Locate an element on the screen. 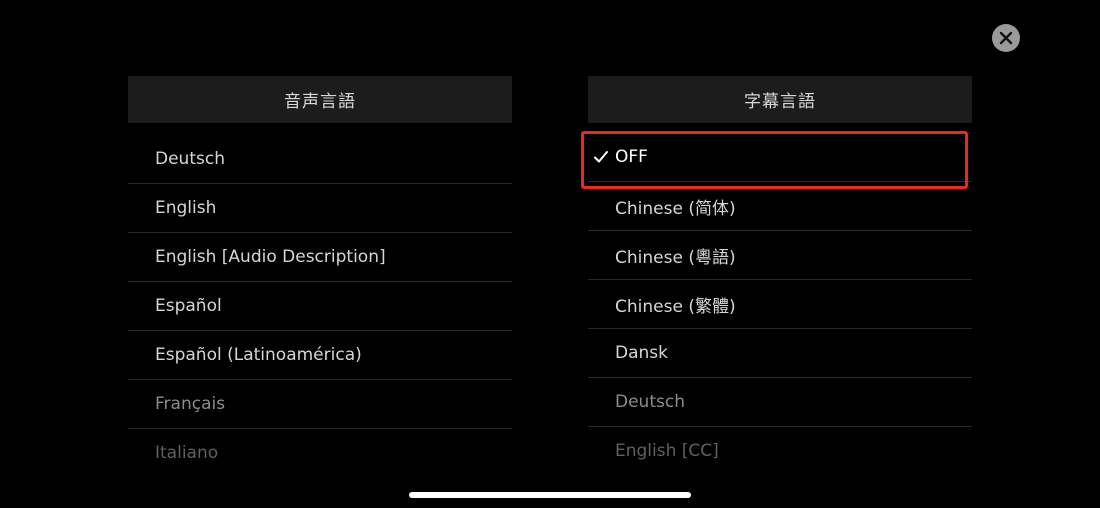 This screenshot has height=508, width=1100. subtitle-language-header: 字幕言語 is located at coordinates (780, 99).